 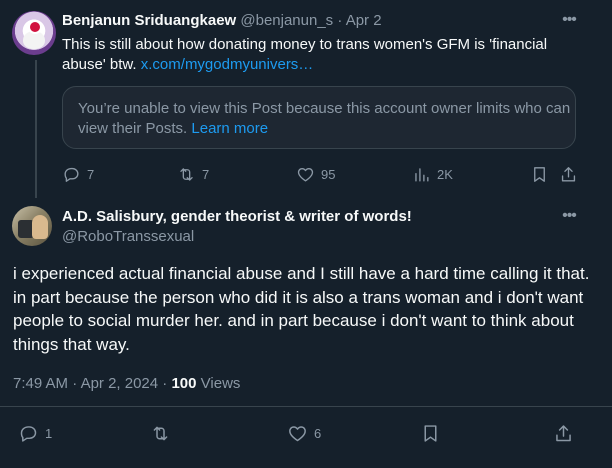 What do you see at coordinates (318, 433) in the screenshot?
I see `like-count: 6` at bounding box center [318, 433].